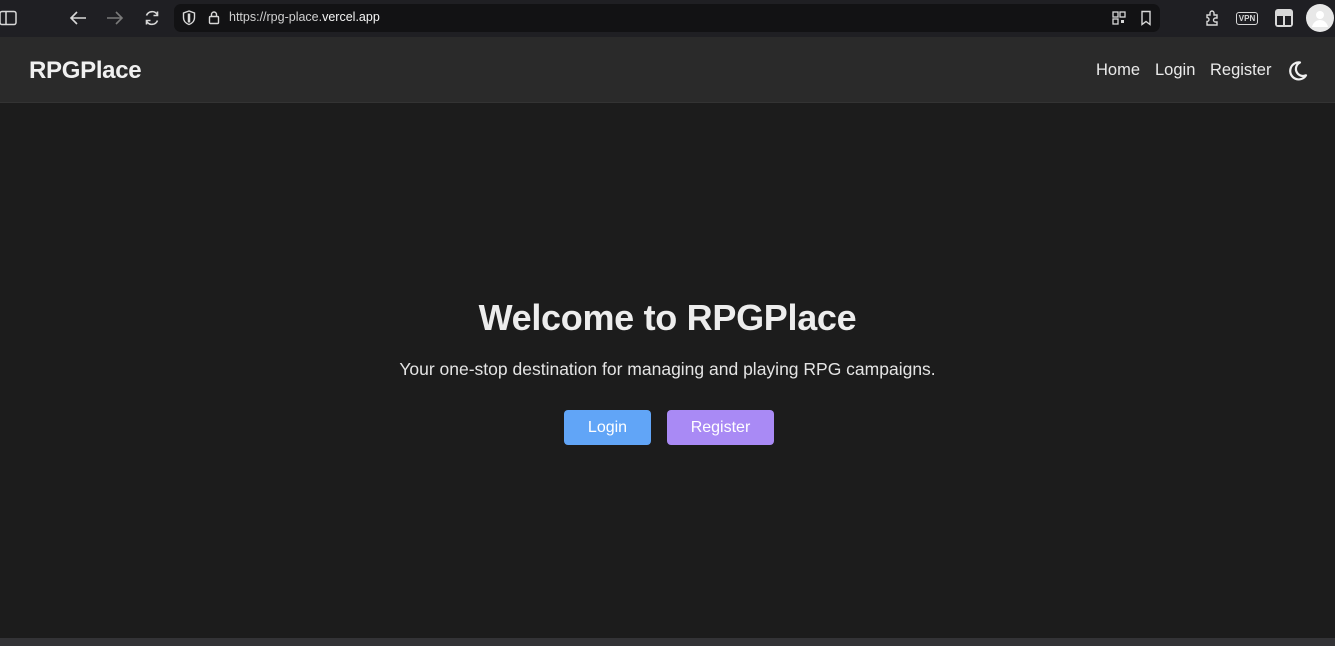 This screenshot has width=1335, height=646. Describe the element at coordinates (115, 18) in the screenshot. I see `forward-arrow-icon` at that location.